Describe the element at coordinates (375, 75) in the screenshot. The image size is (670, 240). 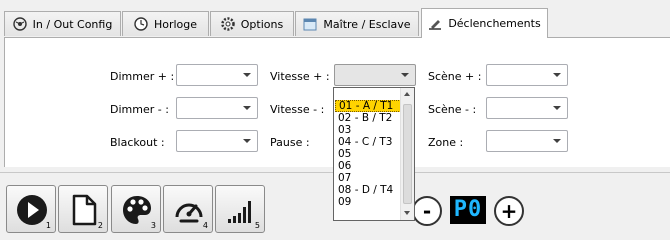
I see `vitesse-plus-select` at that location.